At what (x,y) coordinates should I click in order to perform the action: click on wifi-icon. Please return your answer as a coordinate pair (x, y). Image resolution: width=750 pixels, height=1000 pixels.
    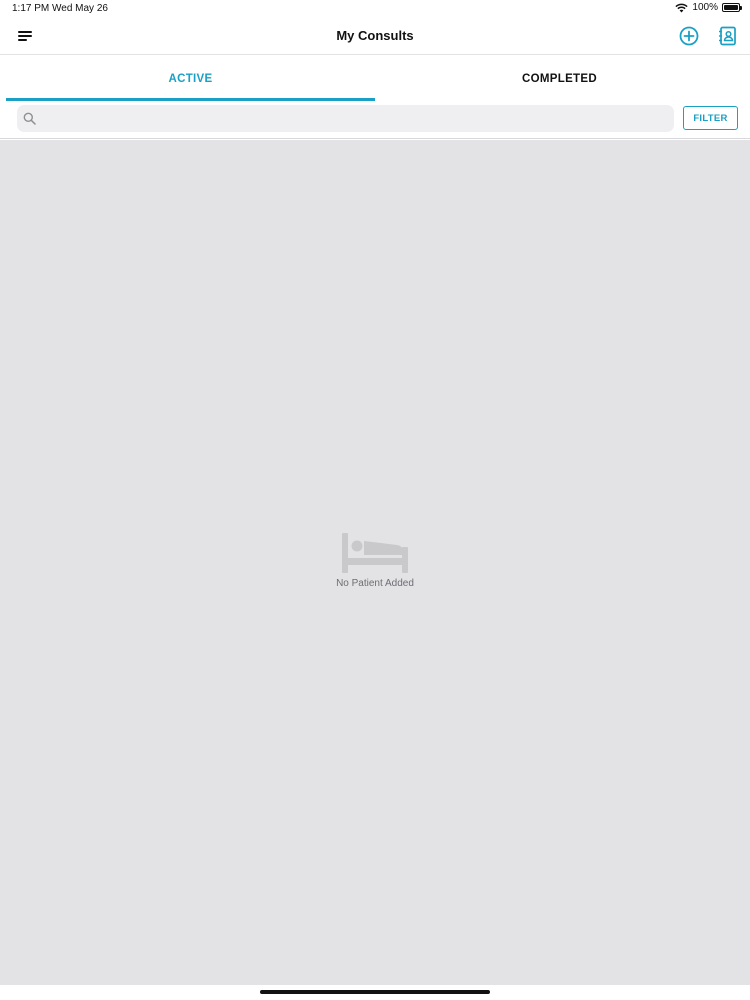
    Looking at the image, I should click on (682, 7).